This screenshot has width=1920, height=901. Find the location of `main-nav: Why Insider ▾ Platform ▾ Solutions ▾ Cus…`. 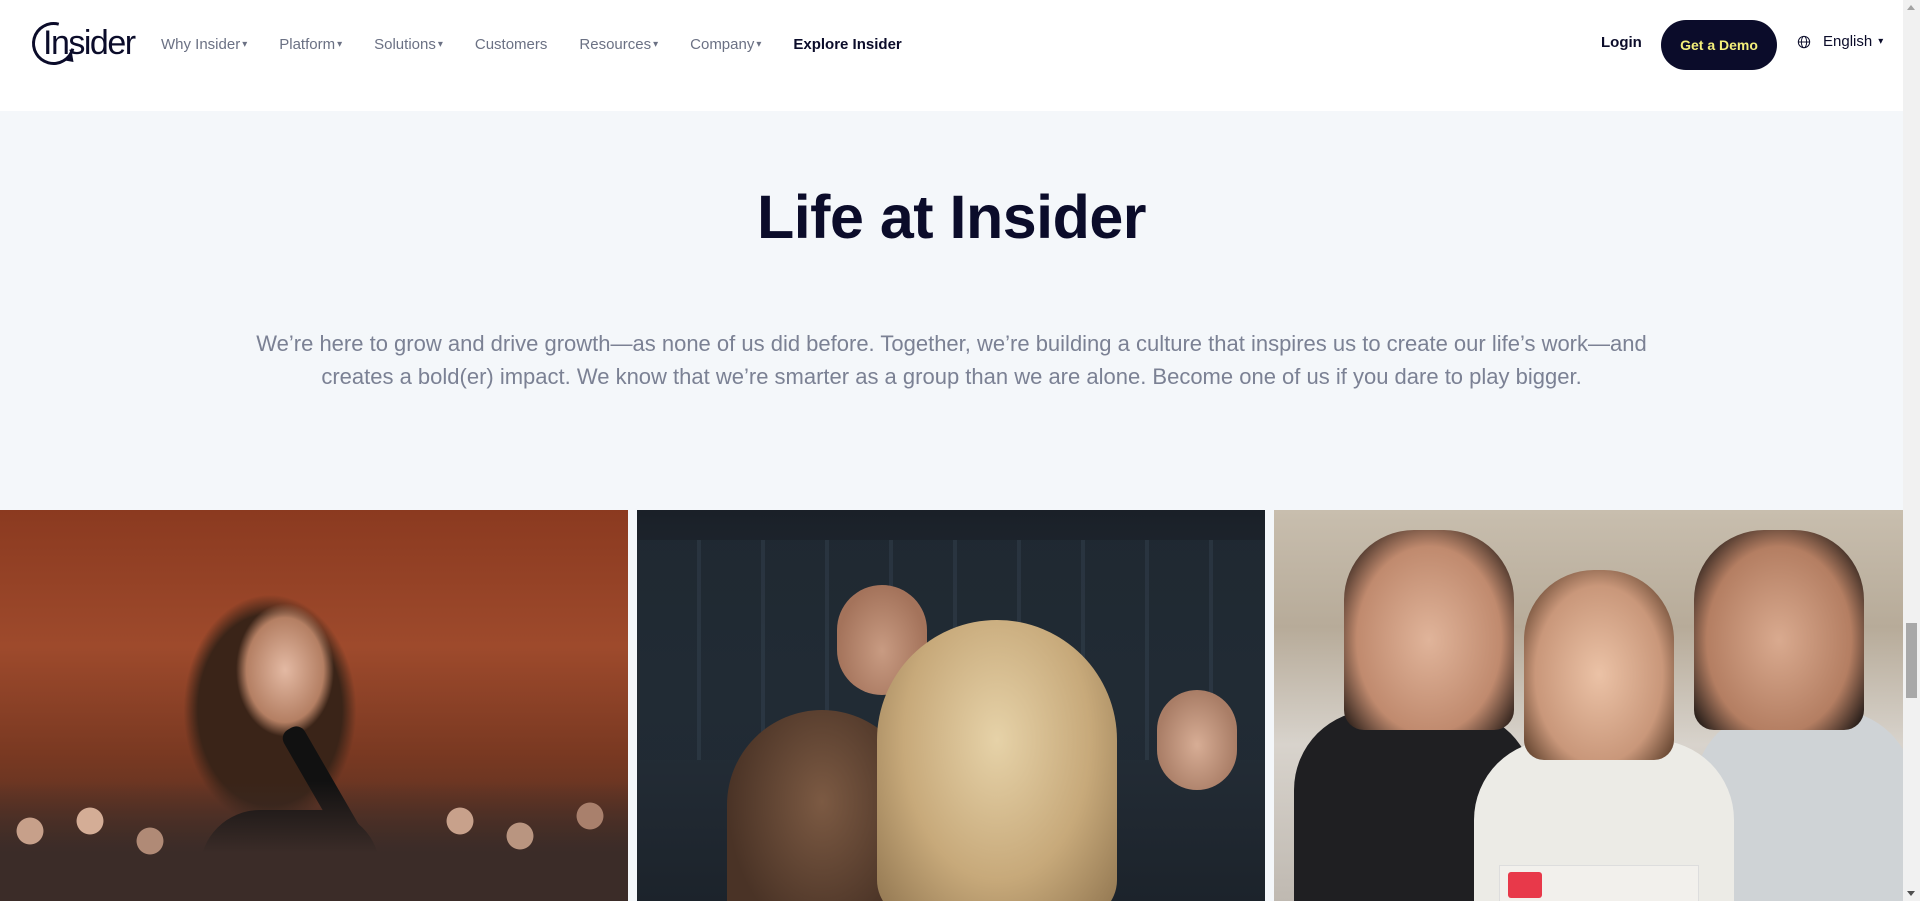

main-nav: Why Insider ▾ Platform ▾ Solutions ▾ Cus… is located at coordinates (547, 44).